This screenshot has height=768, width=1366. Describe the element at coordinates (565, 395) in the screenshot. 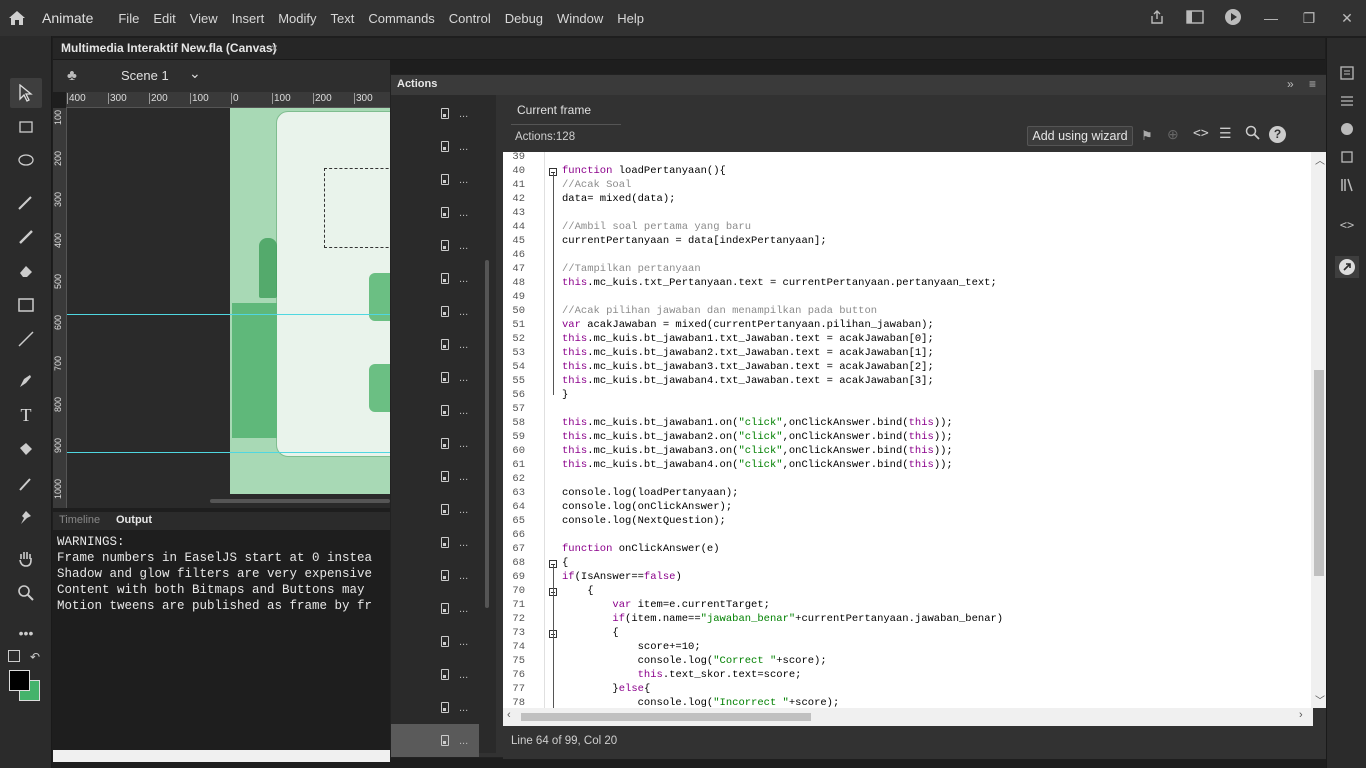

I see `code-line: }` at that location.